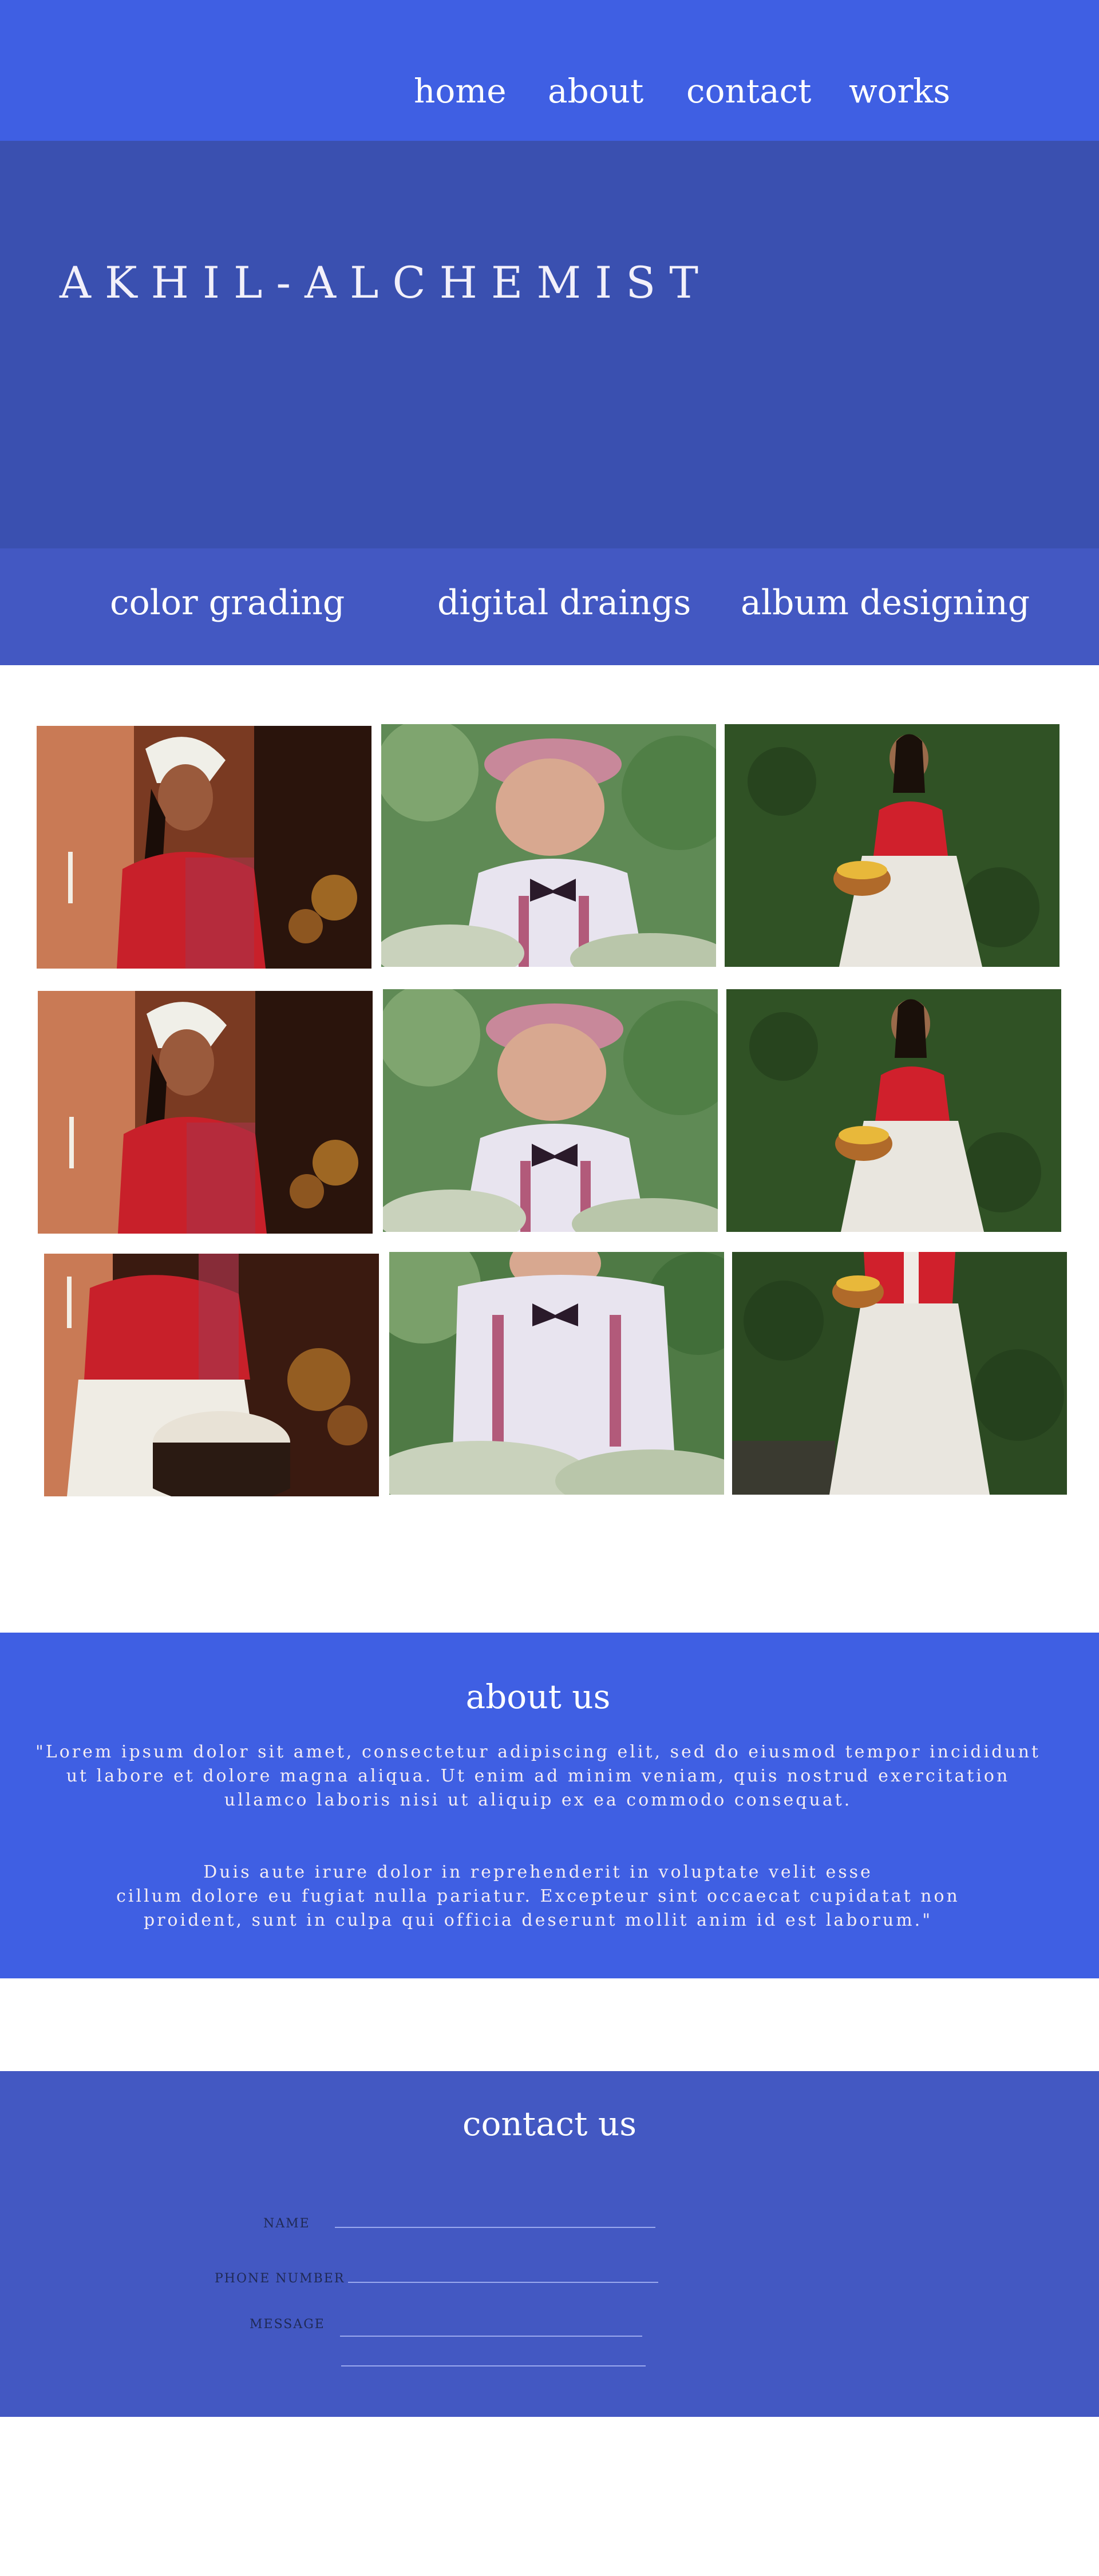  Describe the element at coordinates (549, 2123) in the screenshot. I see `contact-title: contact us` at that location.